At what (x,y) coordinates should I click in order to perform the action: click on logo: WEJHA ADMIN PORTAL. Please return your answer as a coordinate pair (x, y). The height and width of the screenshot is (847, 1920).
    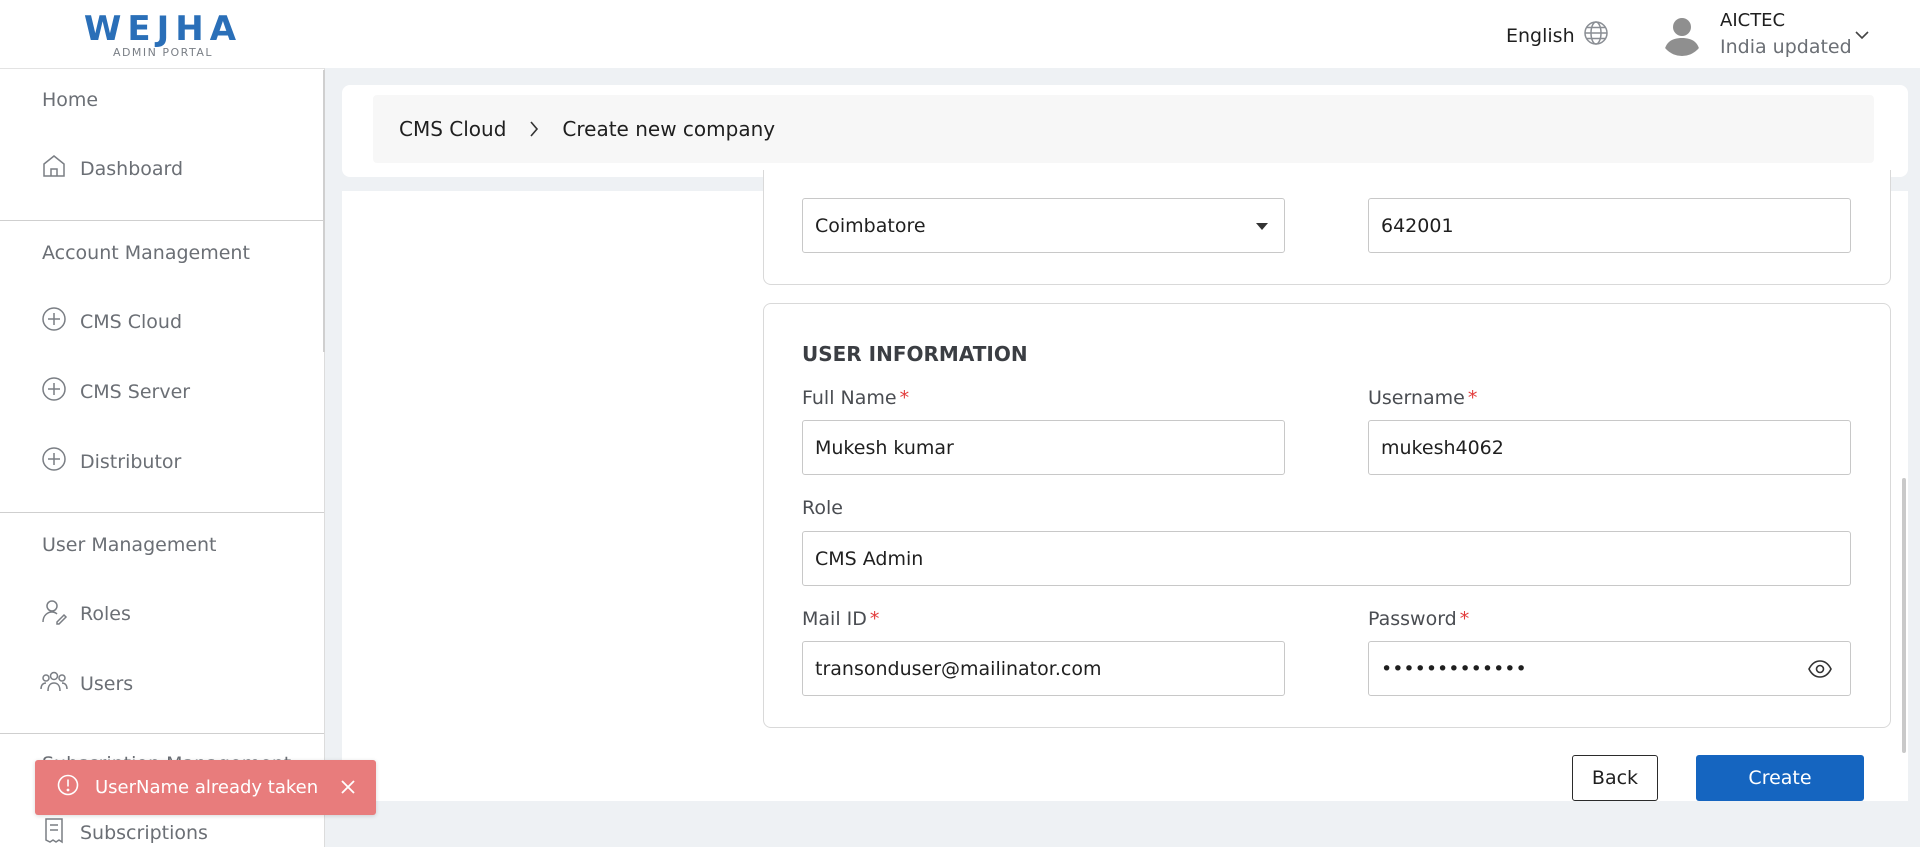
    Looking at the image, I should click on (163, 34).